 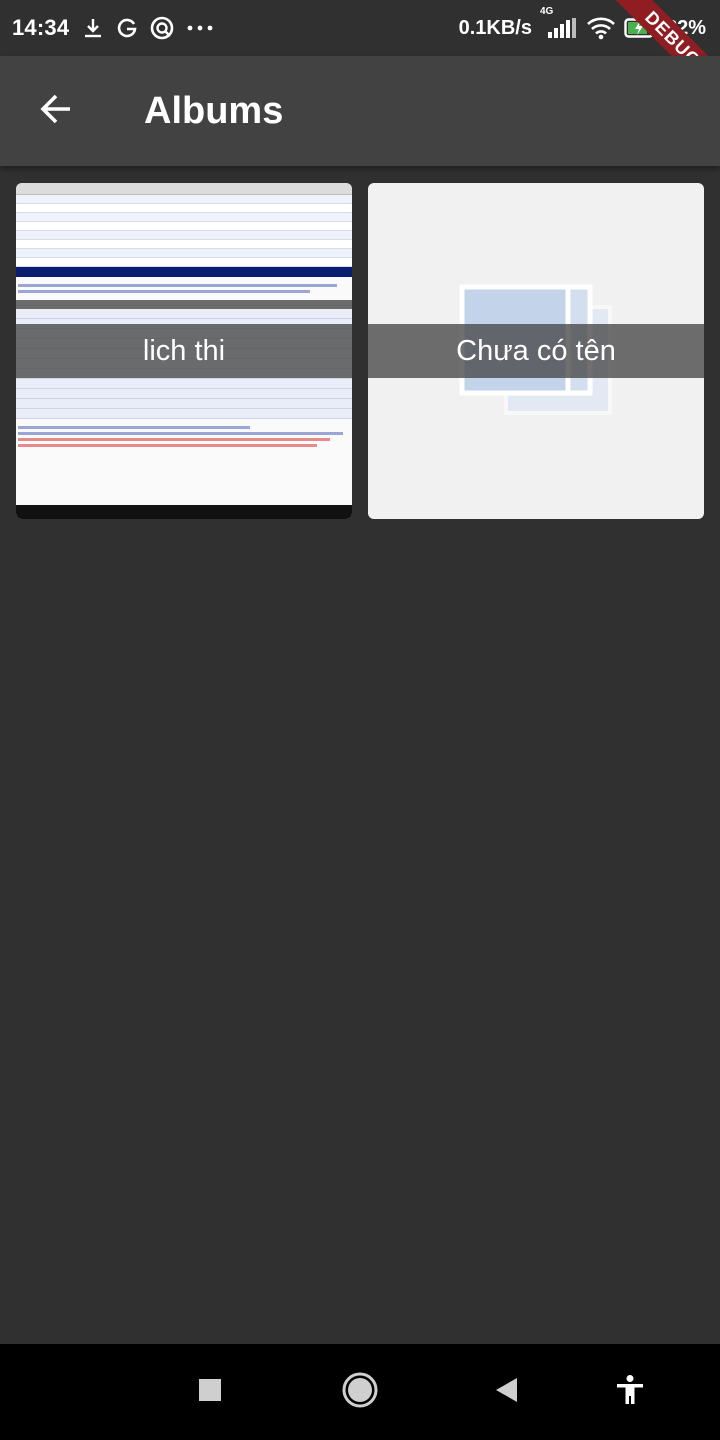 What do you see at coordinates (685, 27) in the screenshot?
I see `battery-percent: 82%` at bounding box center [685, 27].